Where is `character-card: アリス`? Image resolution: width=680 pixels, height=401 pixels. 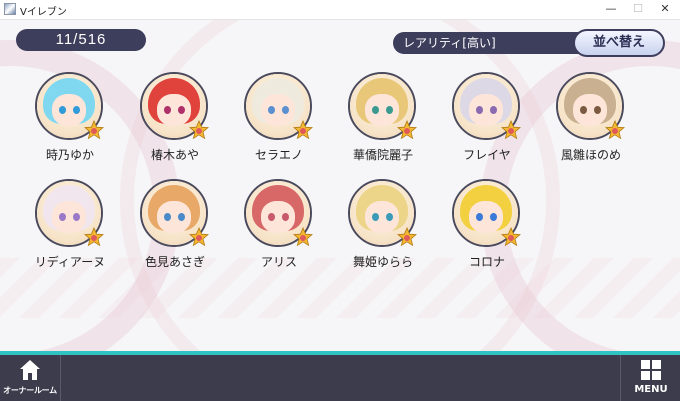 character-card: アリス is located at coordinates (279, 229).